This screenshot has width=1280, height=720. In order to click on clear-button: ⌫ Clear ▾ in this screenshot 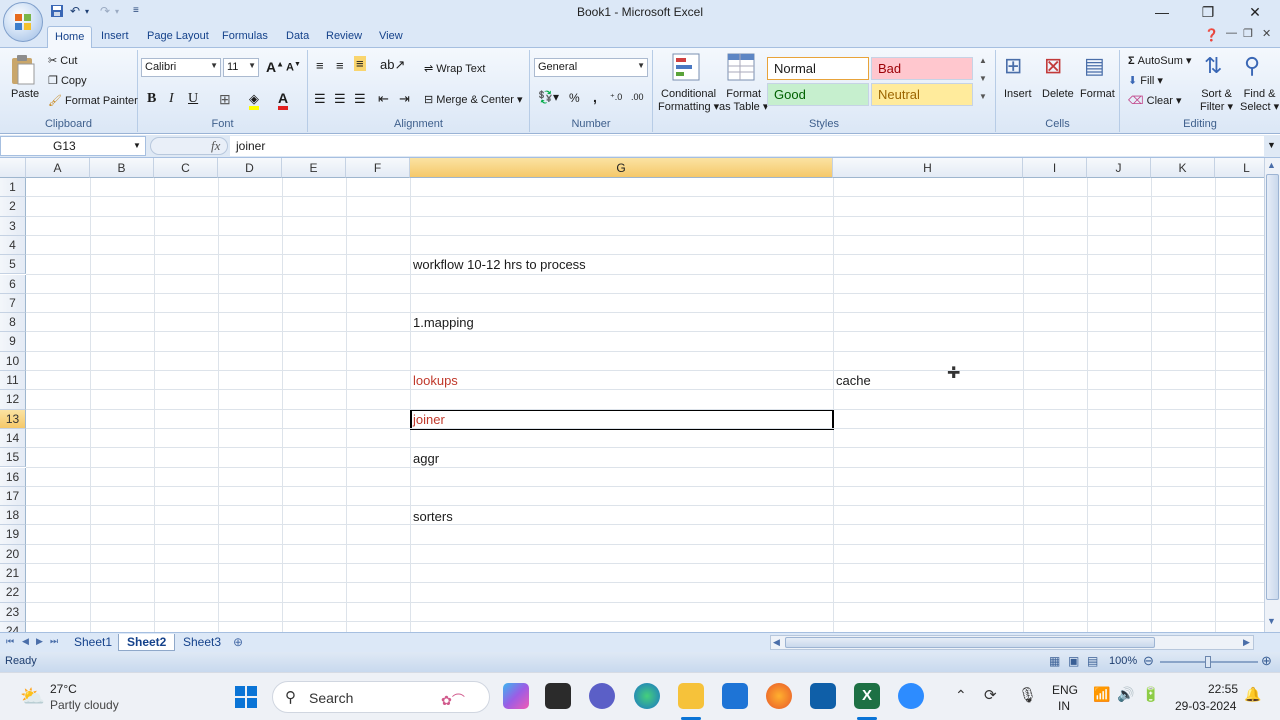, I will do `click(1155, 100)`.